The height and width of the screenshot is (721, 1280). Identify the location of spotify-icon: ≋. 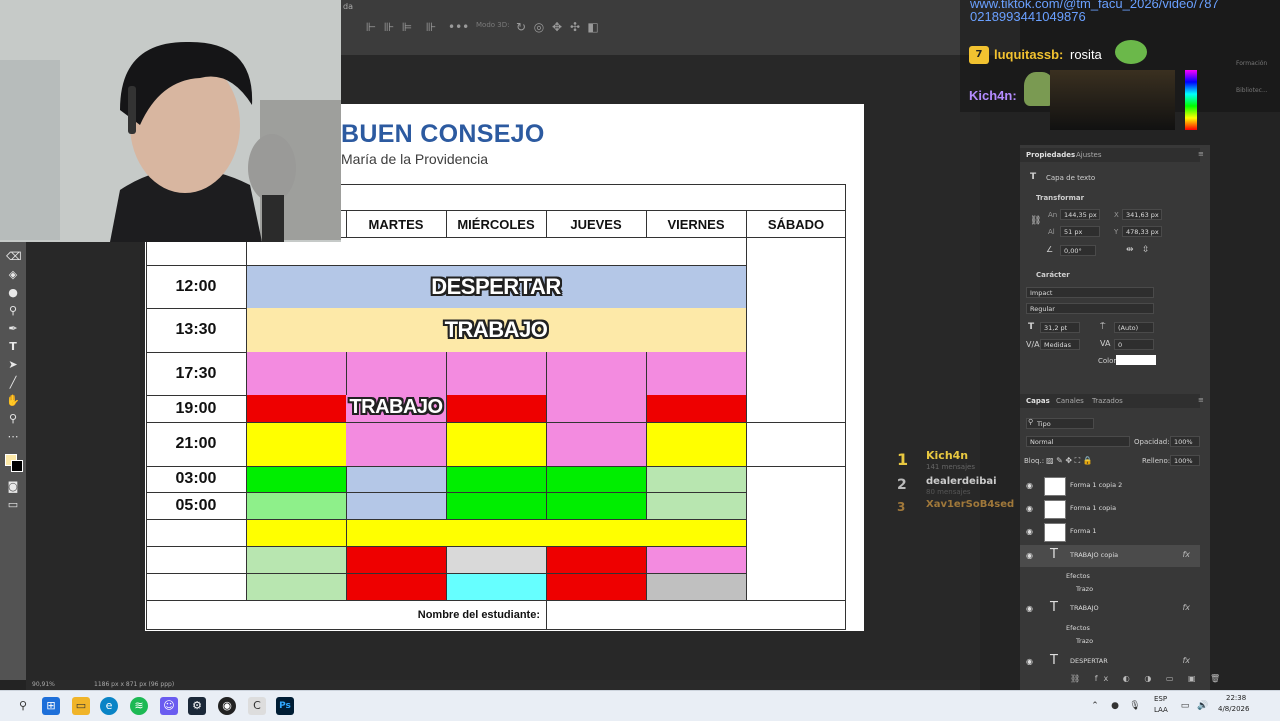
(139, 706).